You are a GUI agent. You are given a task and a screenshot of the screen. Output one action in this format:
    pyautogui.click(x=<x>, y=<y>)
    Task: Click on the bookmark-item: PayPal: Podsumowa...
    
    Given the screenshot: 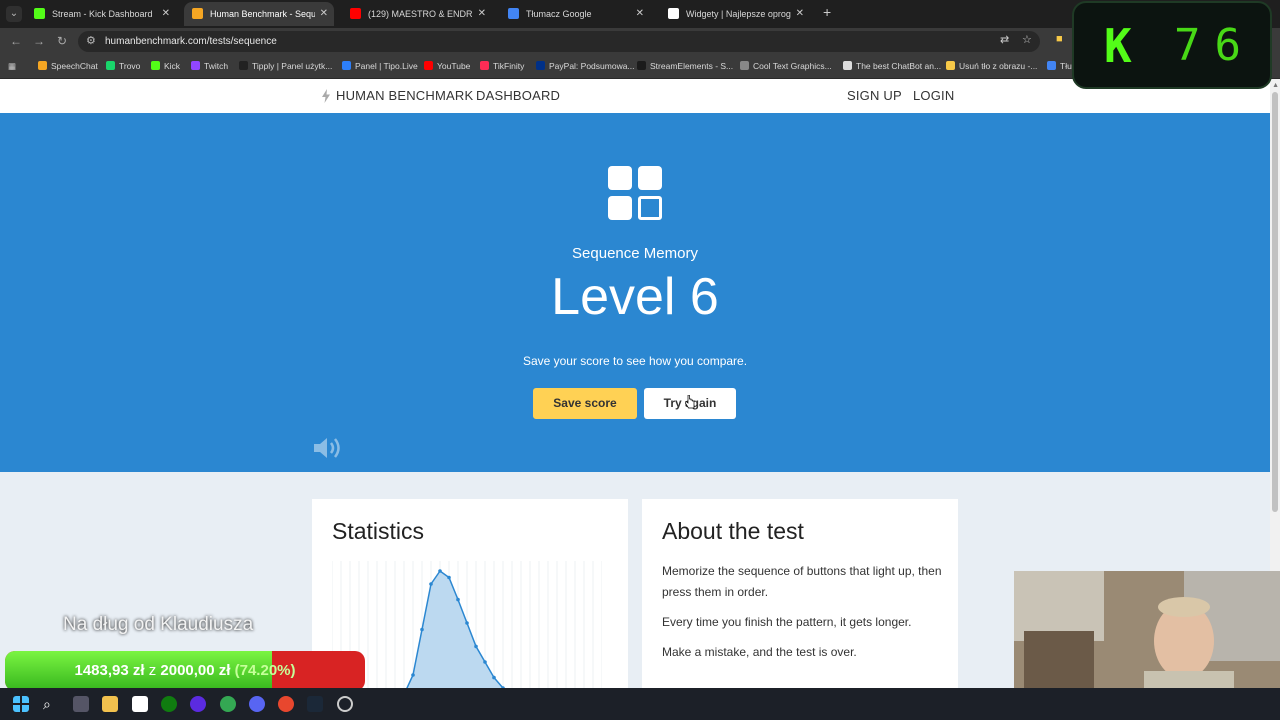 What is the action you would take?
    pyautogui.click(x=585, y=66)
    